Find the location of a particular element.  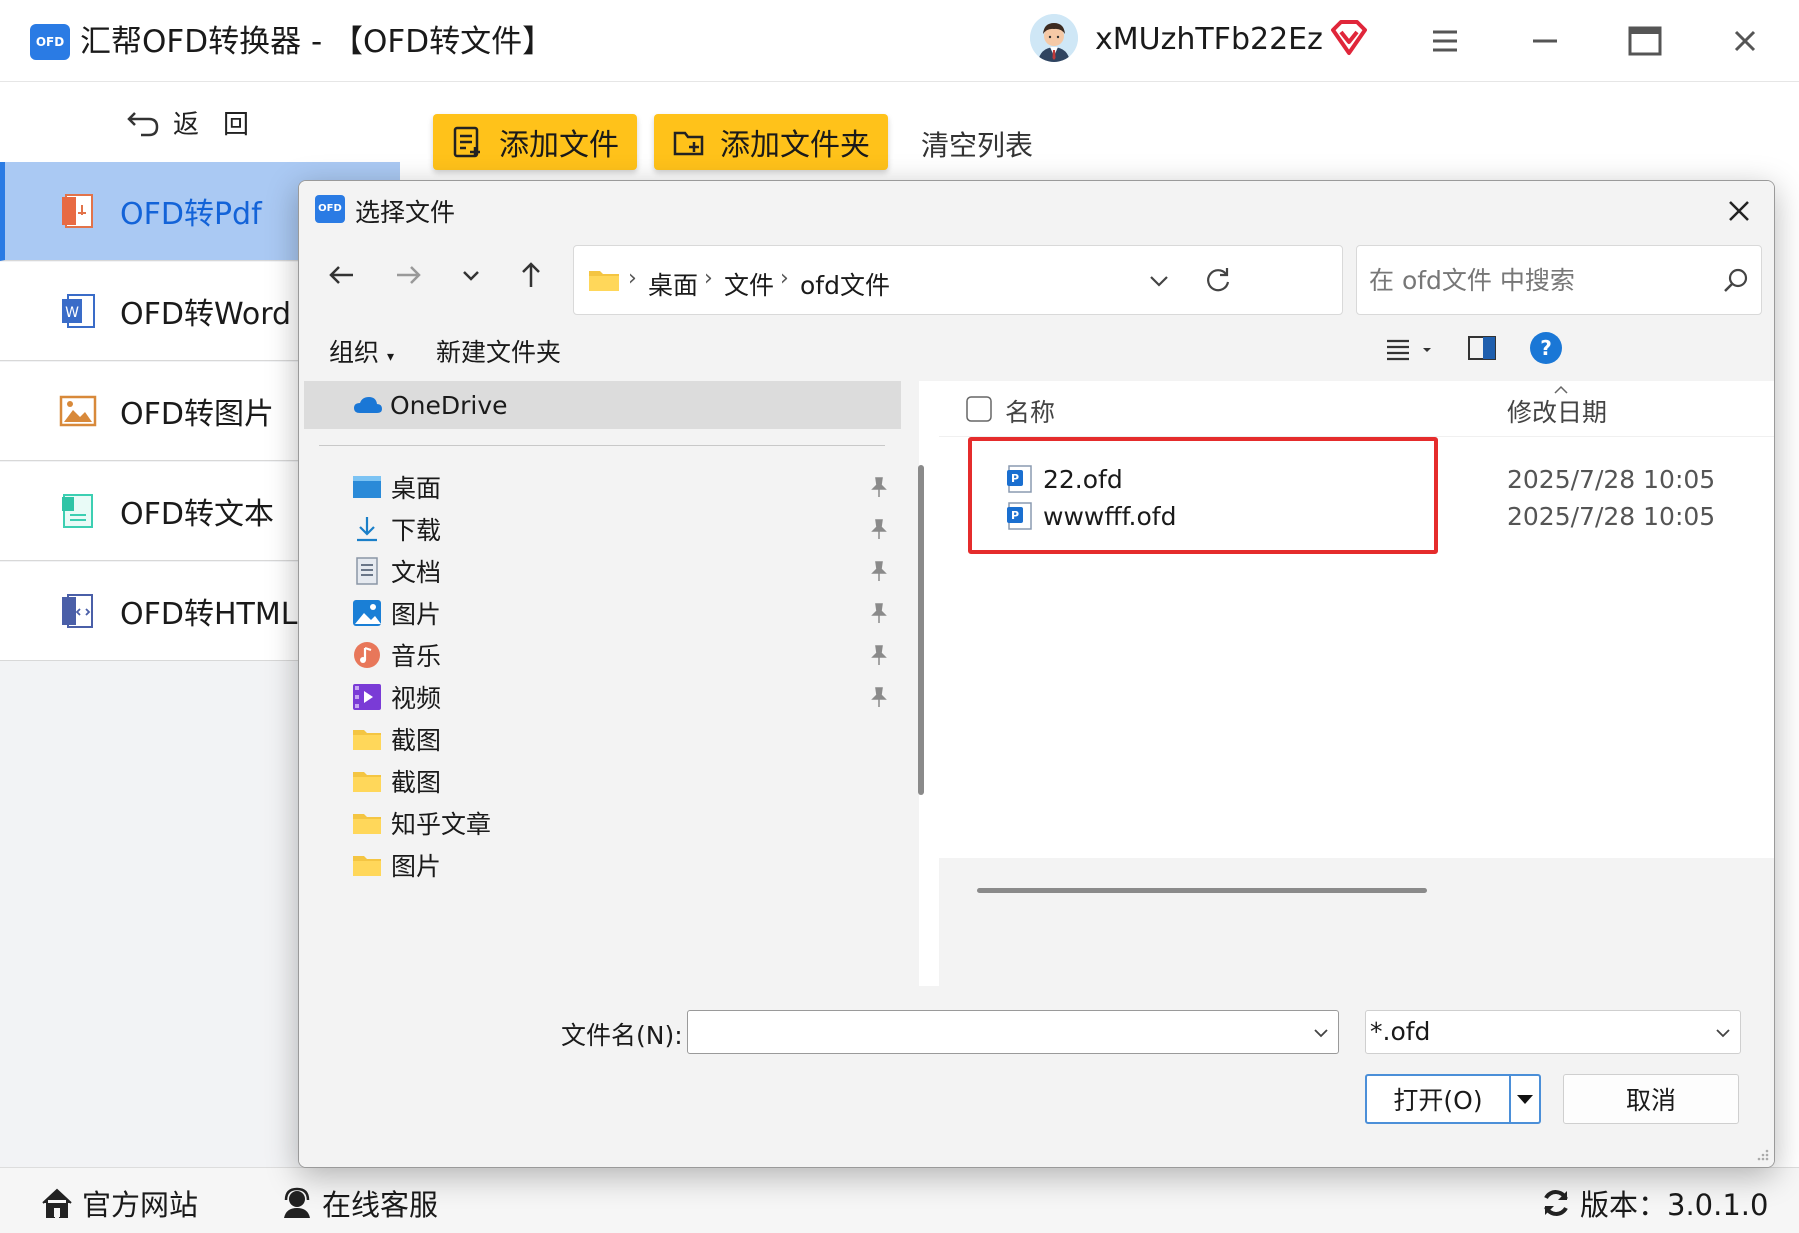

download-icon is located at coordinates (367, 529).